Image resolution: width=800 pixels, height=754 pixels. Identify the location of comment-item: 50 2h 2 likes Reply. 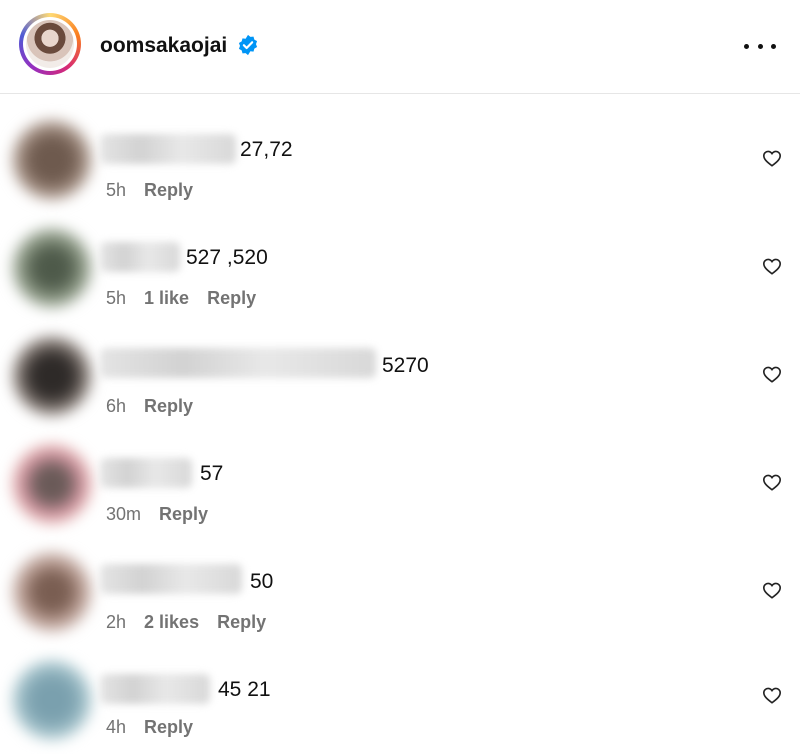
(400, 596).